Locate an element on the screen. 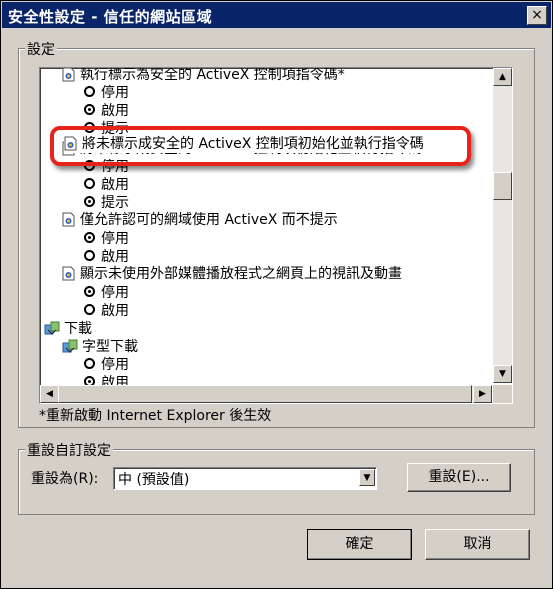 This screenshot has height=589, width=553. tree-item-label: 顯示未使用外部媒體播放程式之網頁上的視訊及動畫 is located at coordinates (241, 274).